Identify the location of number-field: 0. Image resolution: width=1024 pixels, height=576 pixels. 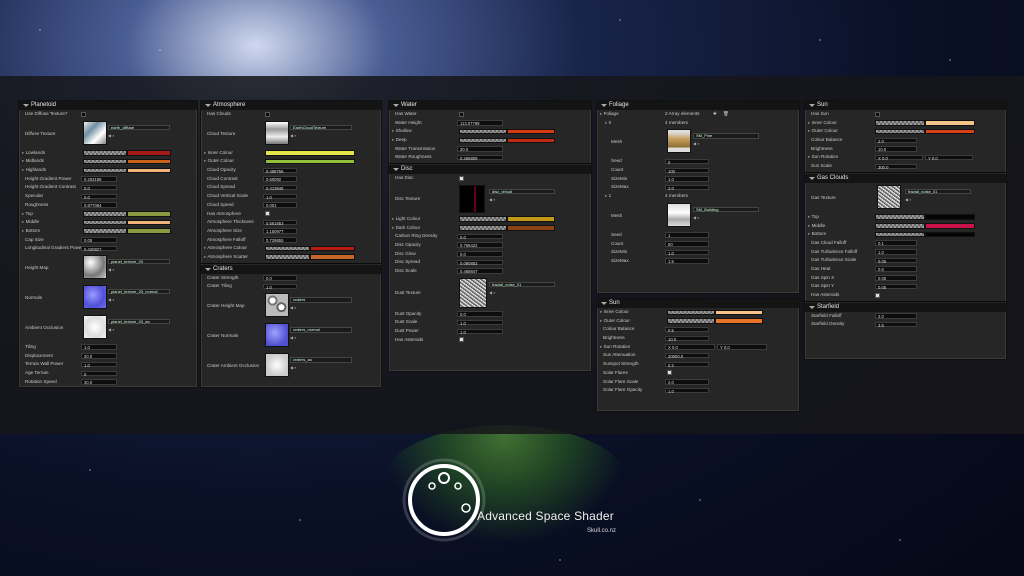
(99, 373).